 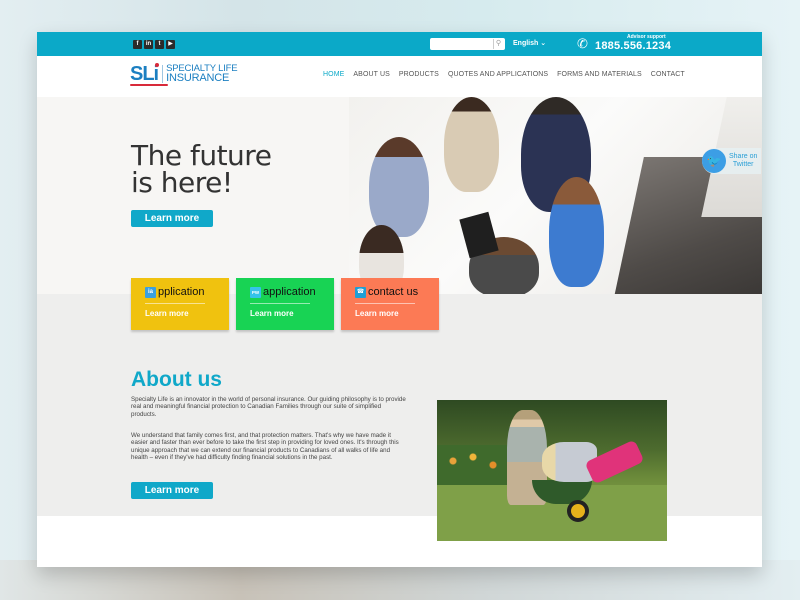 What do you see at coordinates (578, 511) in the screenshot?
I see `photo-wheel` at bounding box center [578, 511].